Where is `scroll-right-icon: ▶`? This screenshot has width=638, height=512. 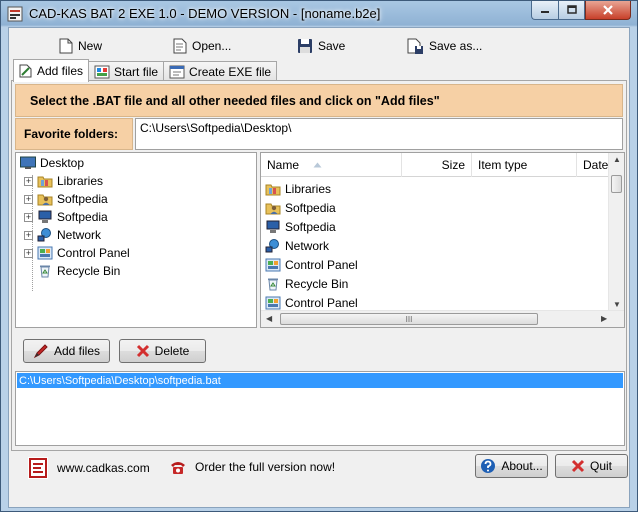
scroll-right-icon: ▶ is located at coordinates (604, 318).